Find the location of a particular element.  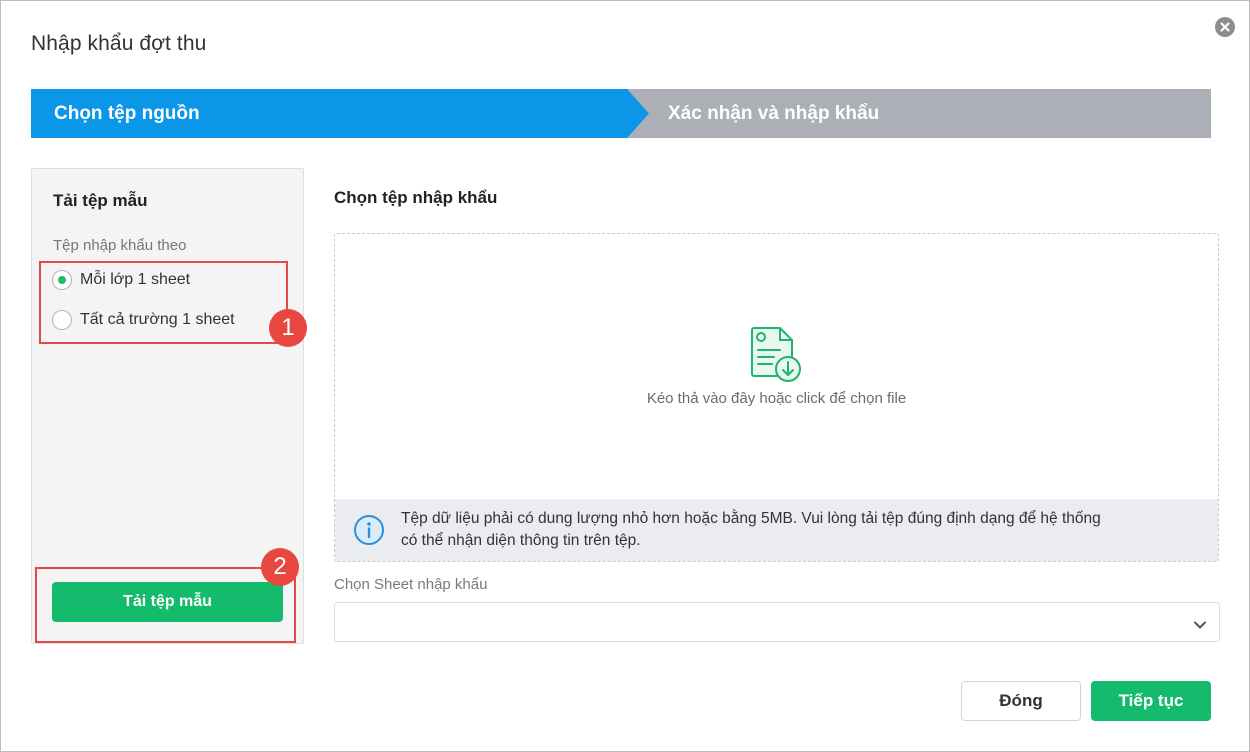

info-text-line: có thể nhận diện thông tin trên tệp. is located at coordinates (521, 540).